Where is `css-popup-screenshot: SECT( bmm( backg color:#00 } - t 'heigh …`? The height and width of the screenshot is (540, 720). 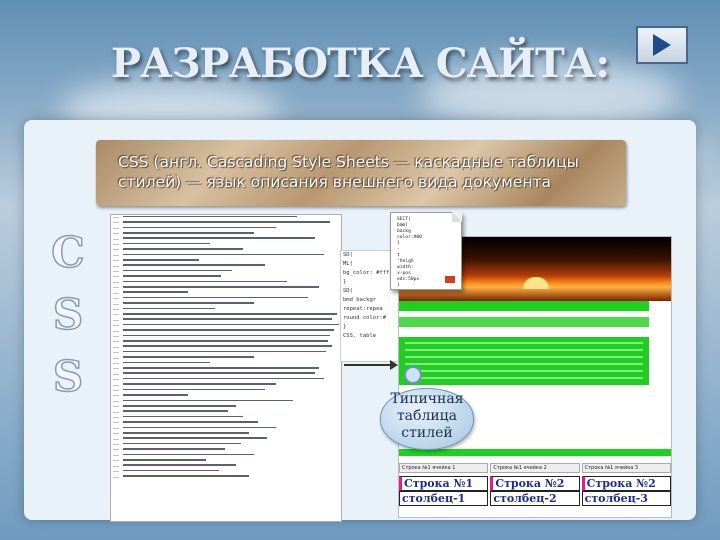 css-popup-screenshot: SECT( bmm( backg color:#00 } - t 'heigh … is located at coordinates (426, 251).